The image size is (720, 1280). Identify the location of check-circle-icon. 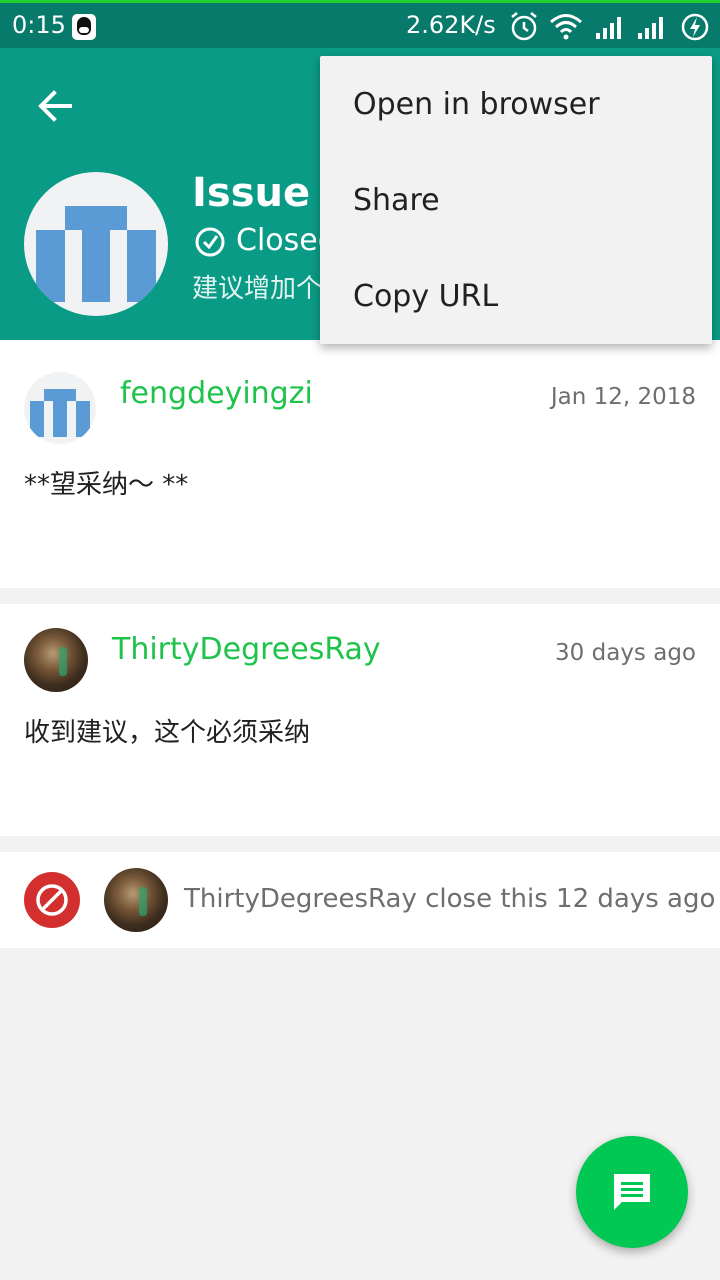
(210, 242).